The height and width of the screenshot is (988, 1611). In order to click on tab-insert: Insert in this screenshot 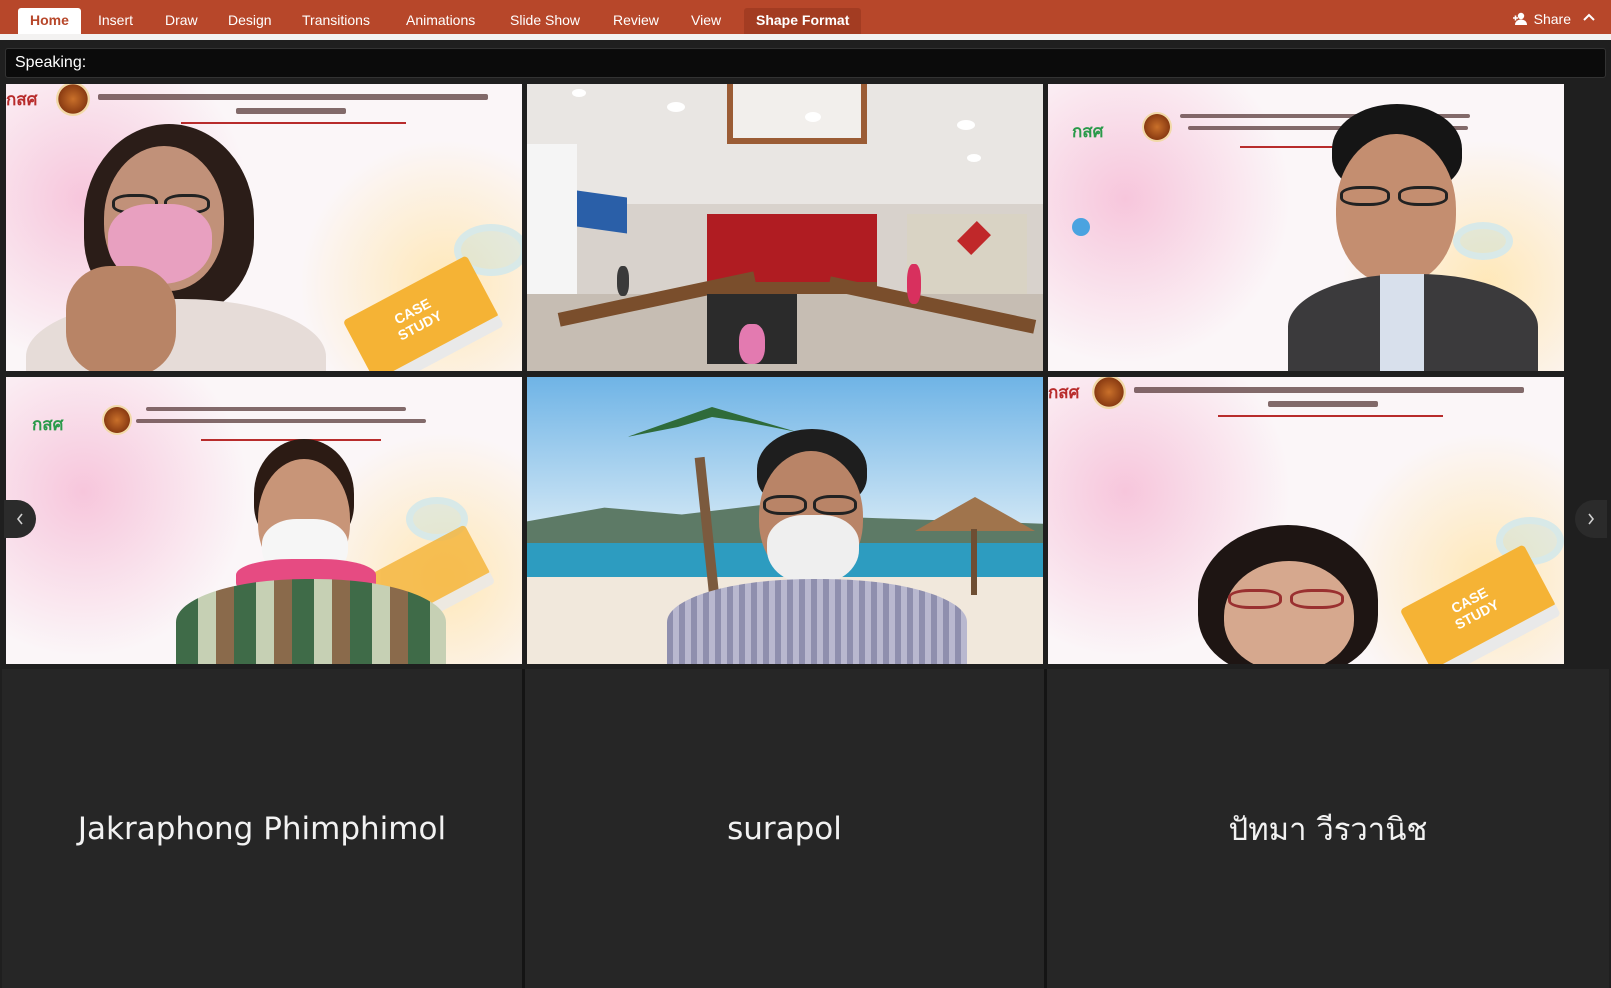, I will do `click(115, 21)`.